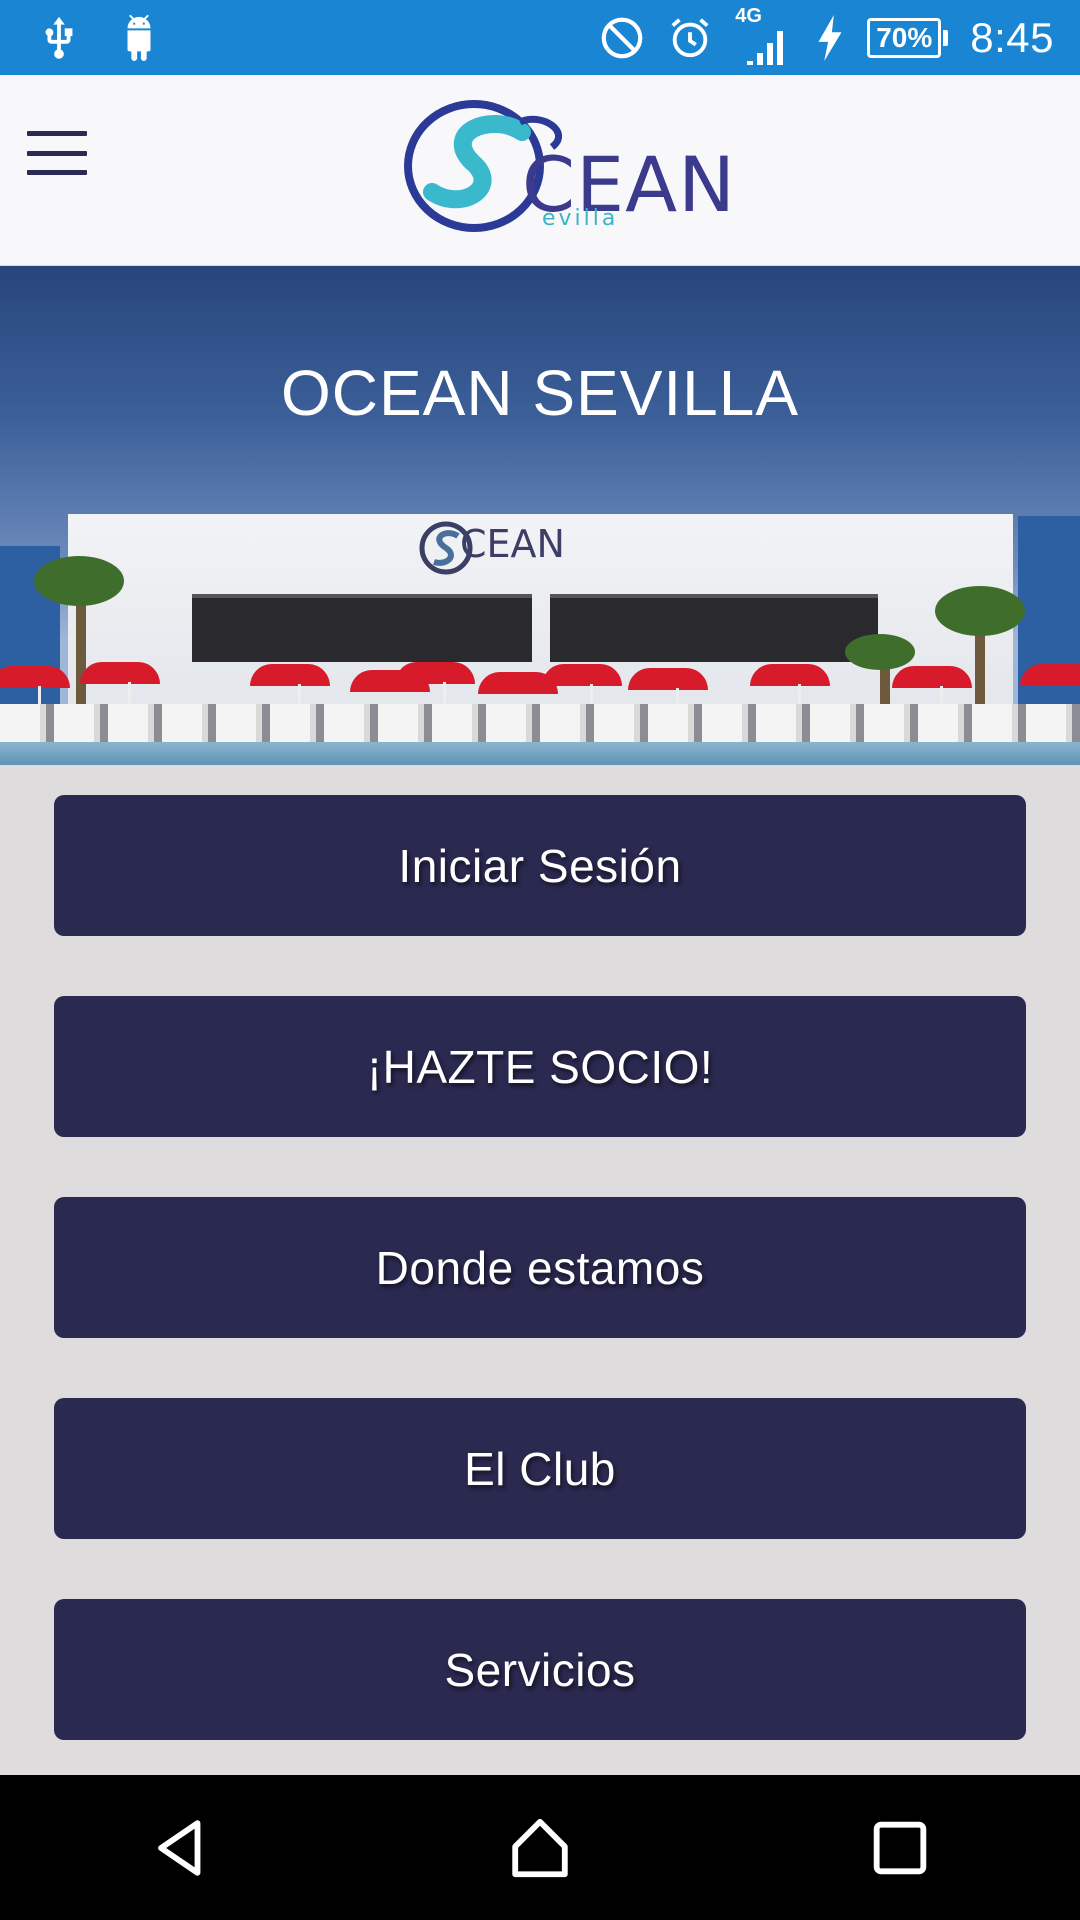  I want to click on menu-icon, so click(57, 153).